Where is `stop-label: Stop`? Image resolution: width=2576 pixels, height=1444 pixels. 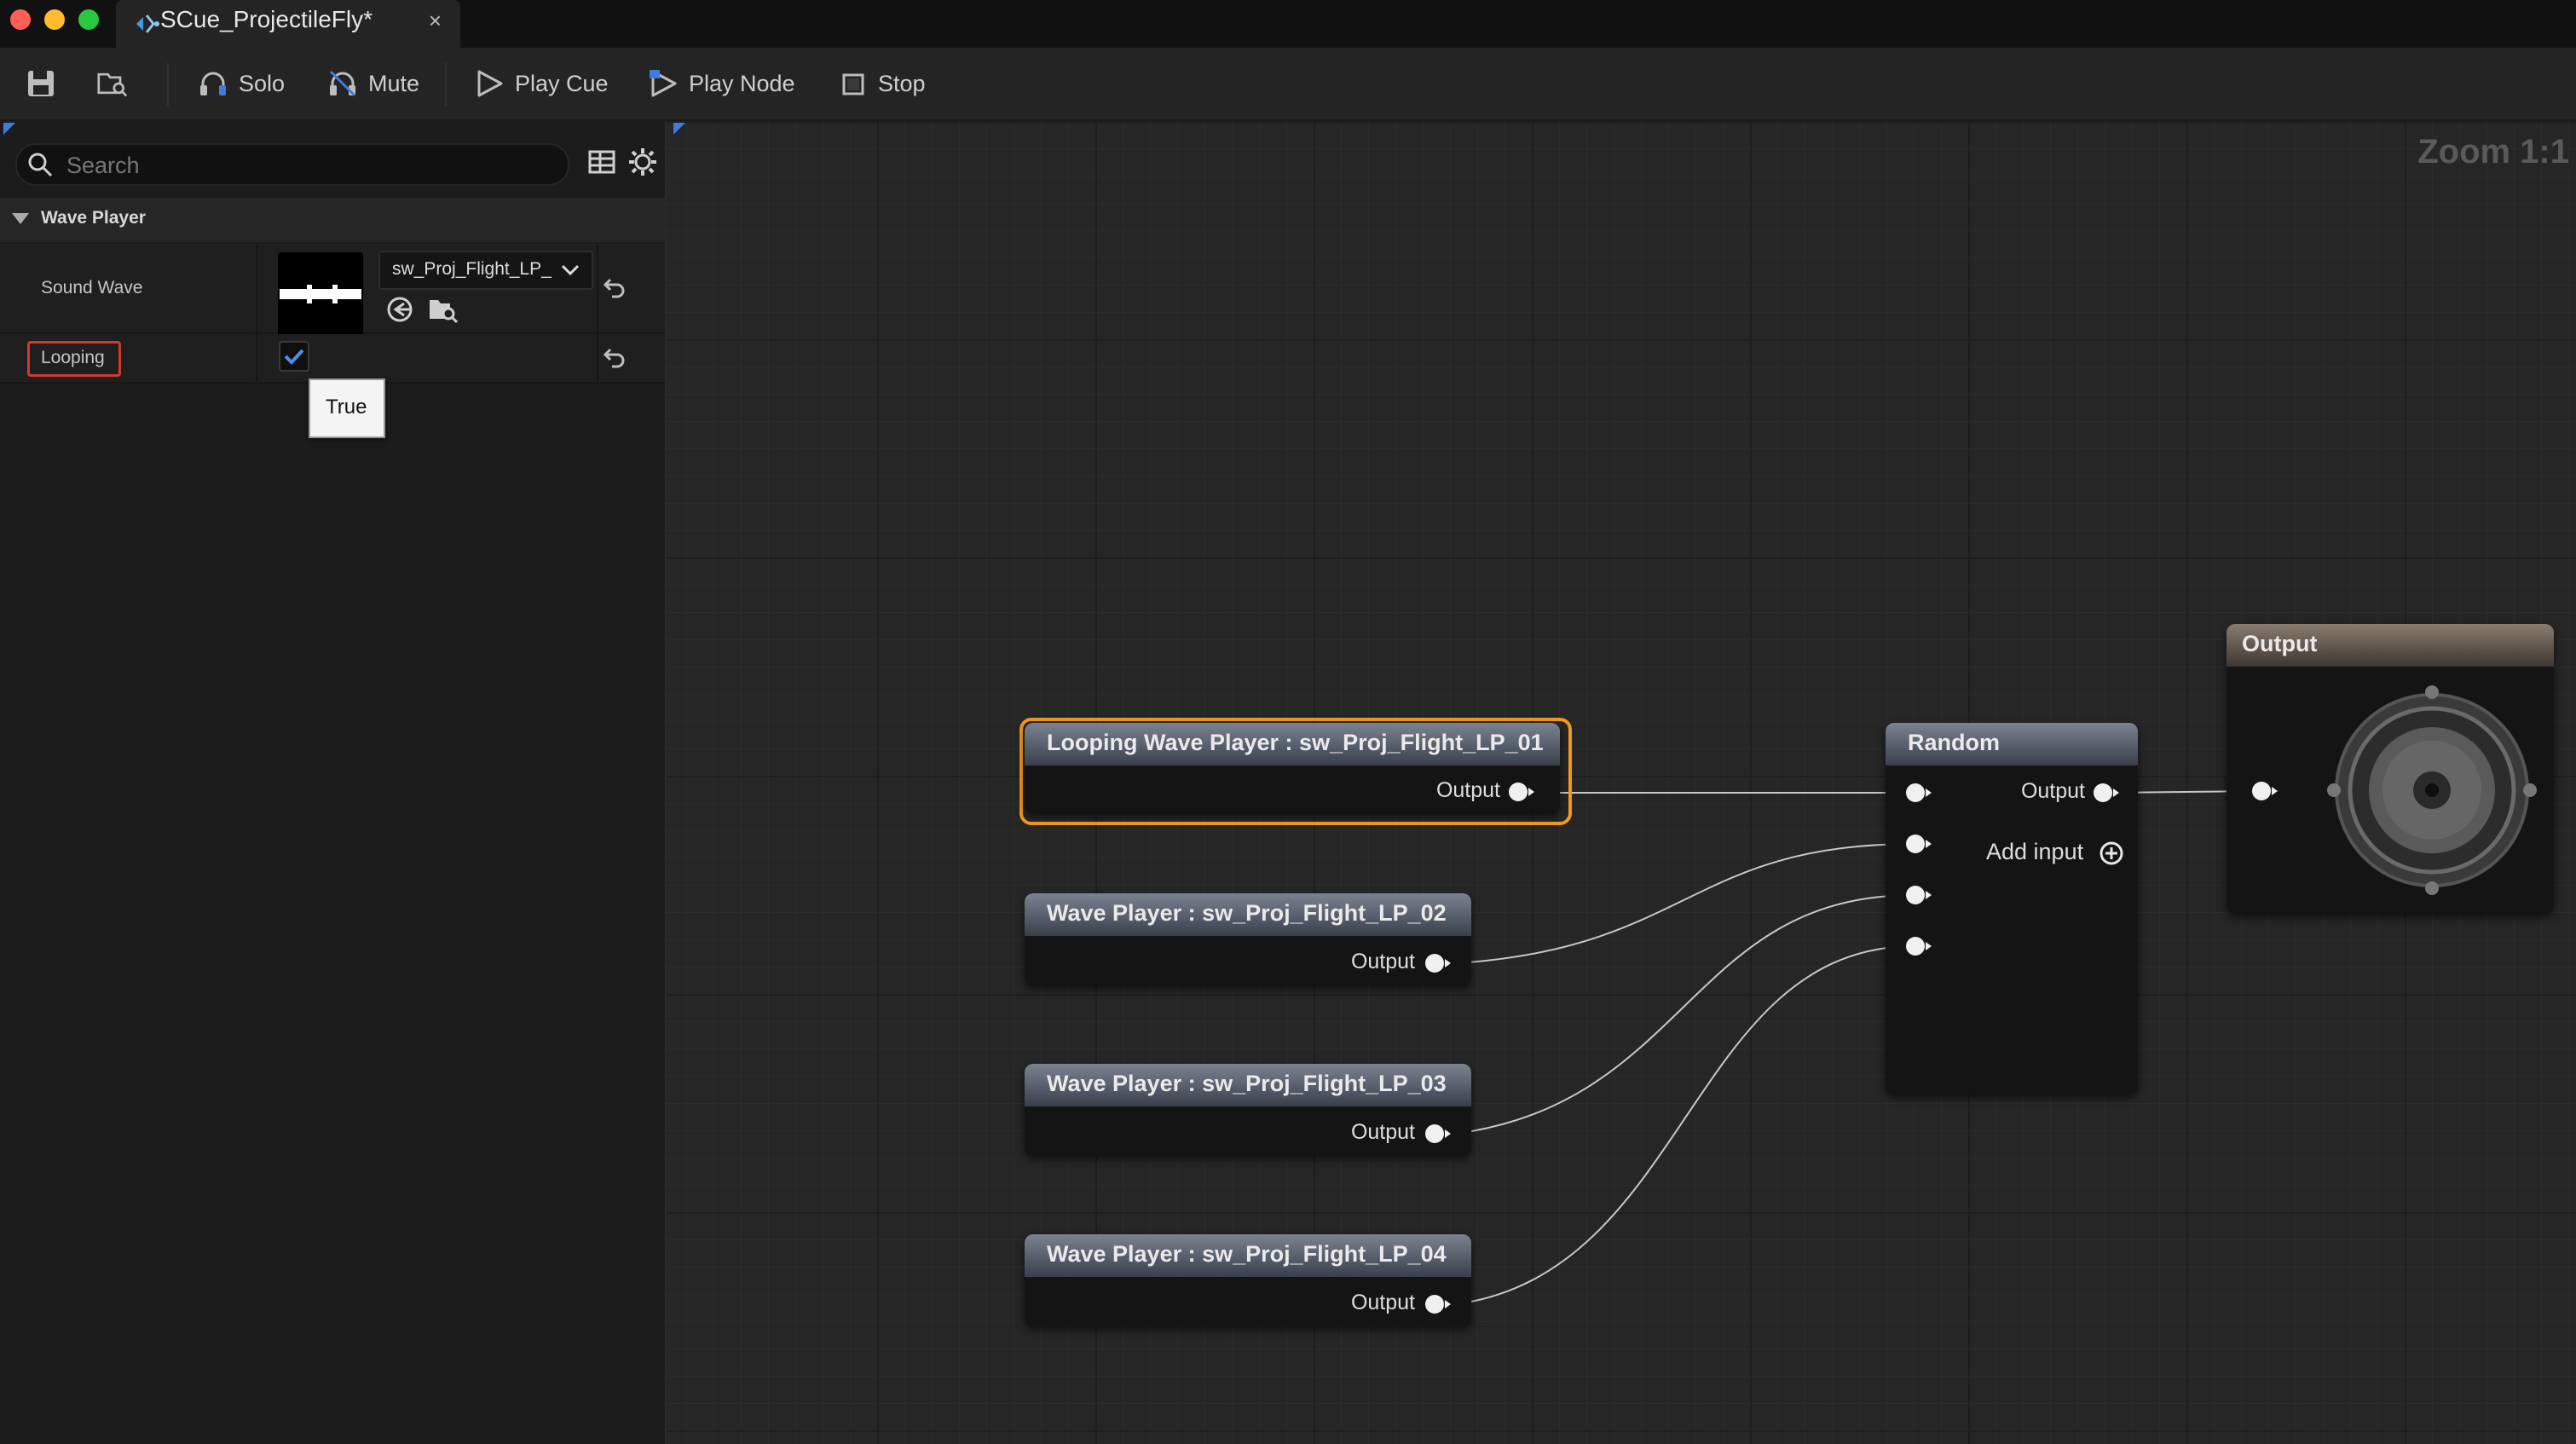
stop-label: Stop is located at coordinates (902, 83).